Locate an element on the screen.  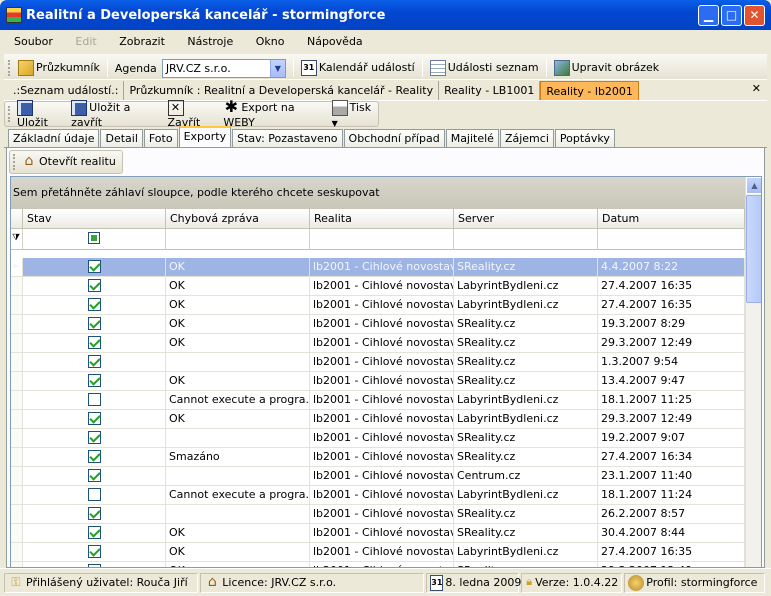
udalosti-button: Události seznam is located at coordinates (484, 68).